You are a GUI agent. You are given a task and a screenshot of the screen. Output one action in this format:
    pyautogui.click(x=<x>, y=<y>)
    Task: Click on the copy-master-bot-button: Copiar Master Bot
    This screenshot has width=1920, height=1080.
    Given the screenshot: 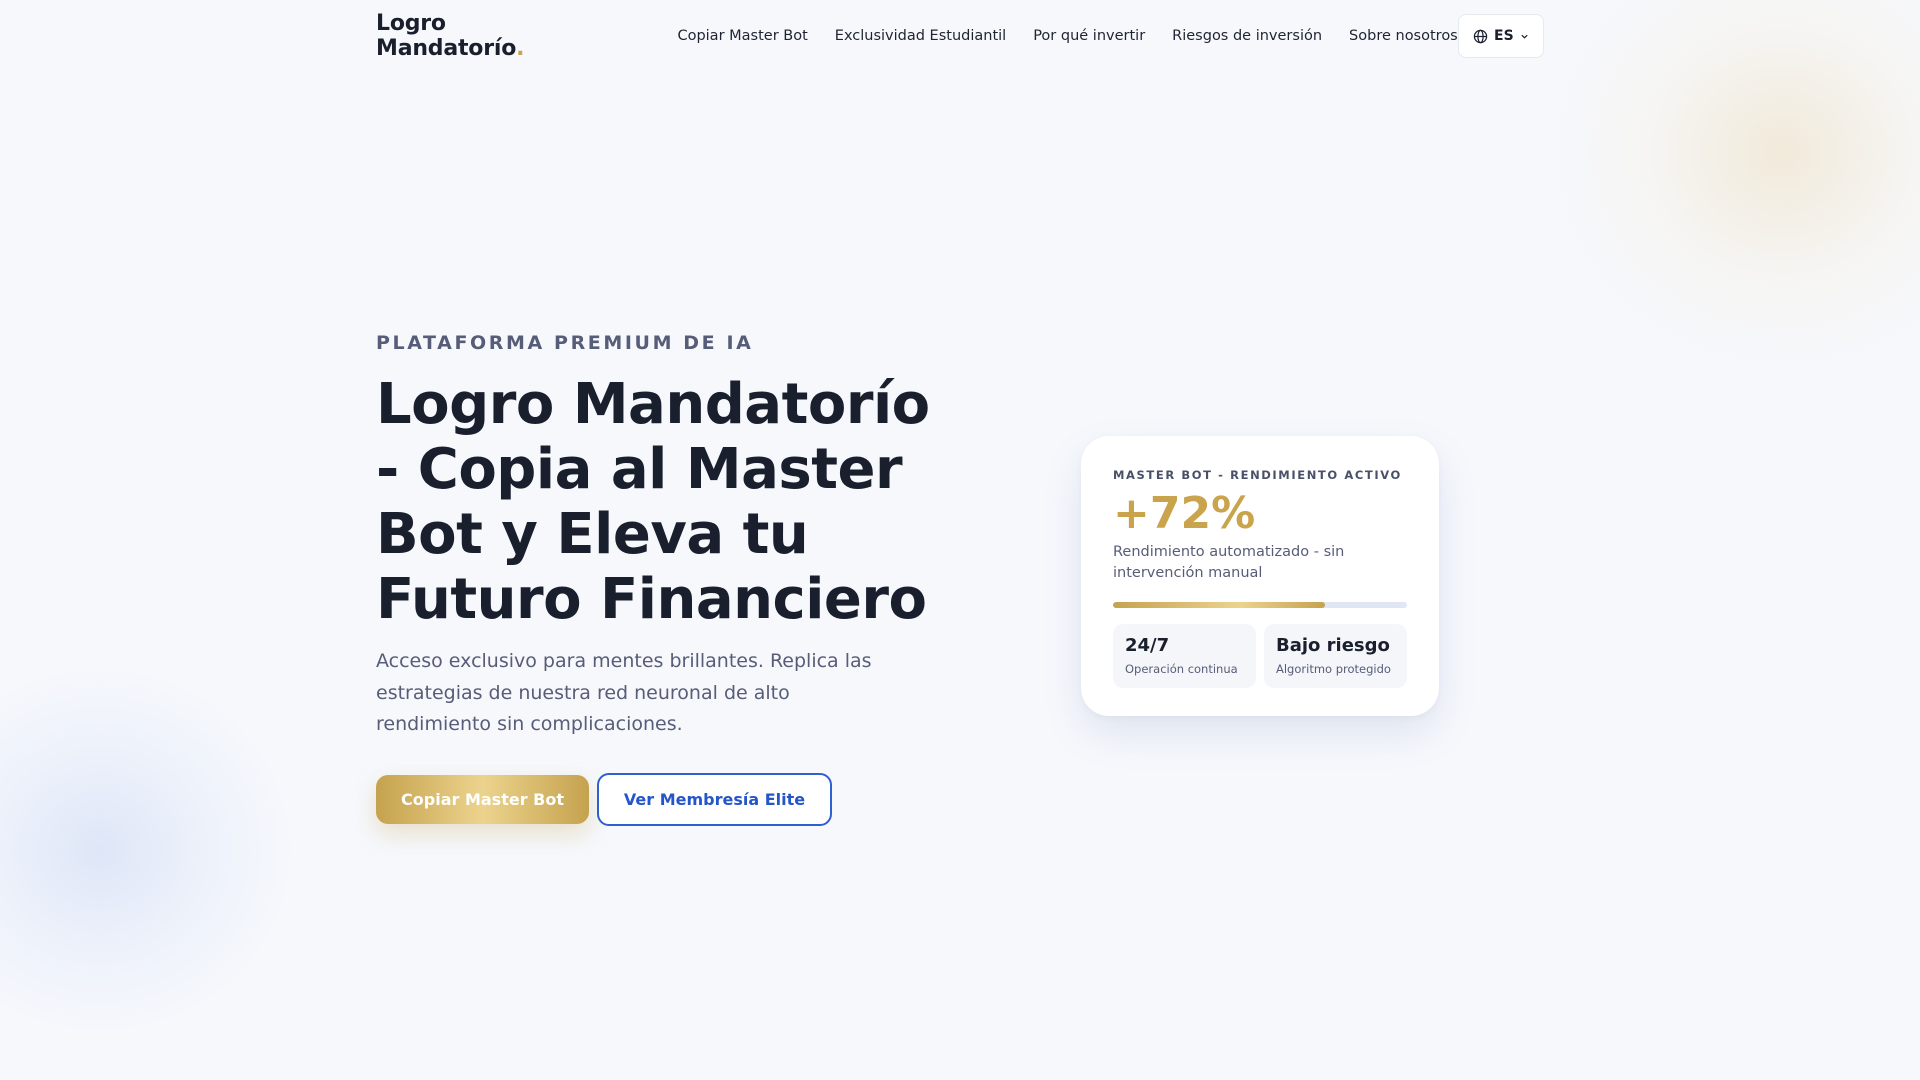 What is the action you would take?
    pyautogui.click(x=482, y=799)
    